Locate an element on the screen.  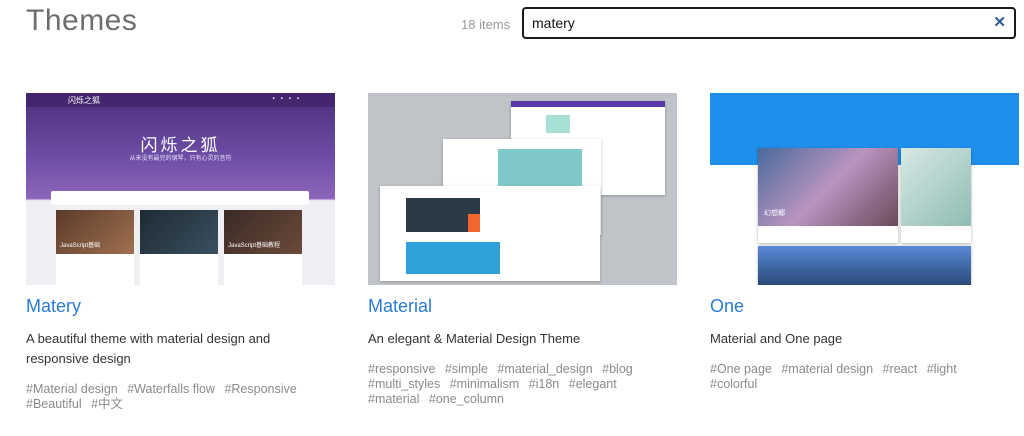
search-input is located at coordinates (752, 23).